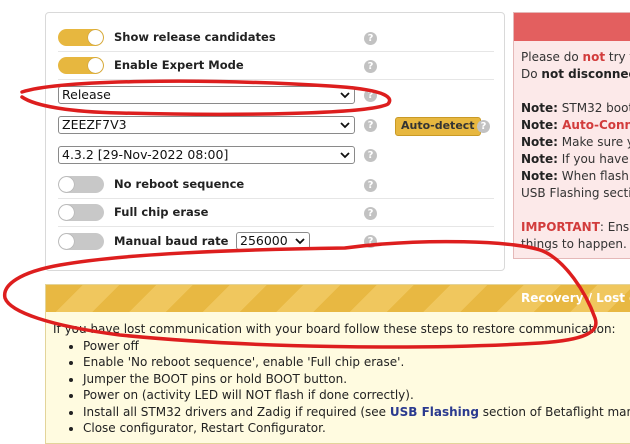 Image resolution: width=630 pixels, height=444 pixels. I want to click on full-chip-erase-row: Full chip erase, so click(276, 212).